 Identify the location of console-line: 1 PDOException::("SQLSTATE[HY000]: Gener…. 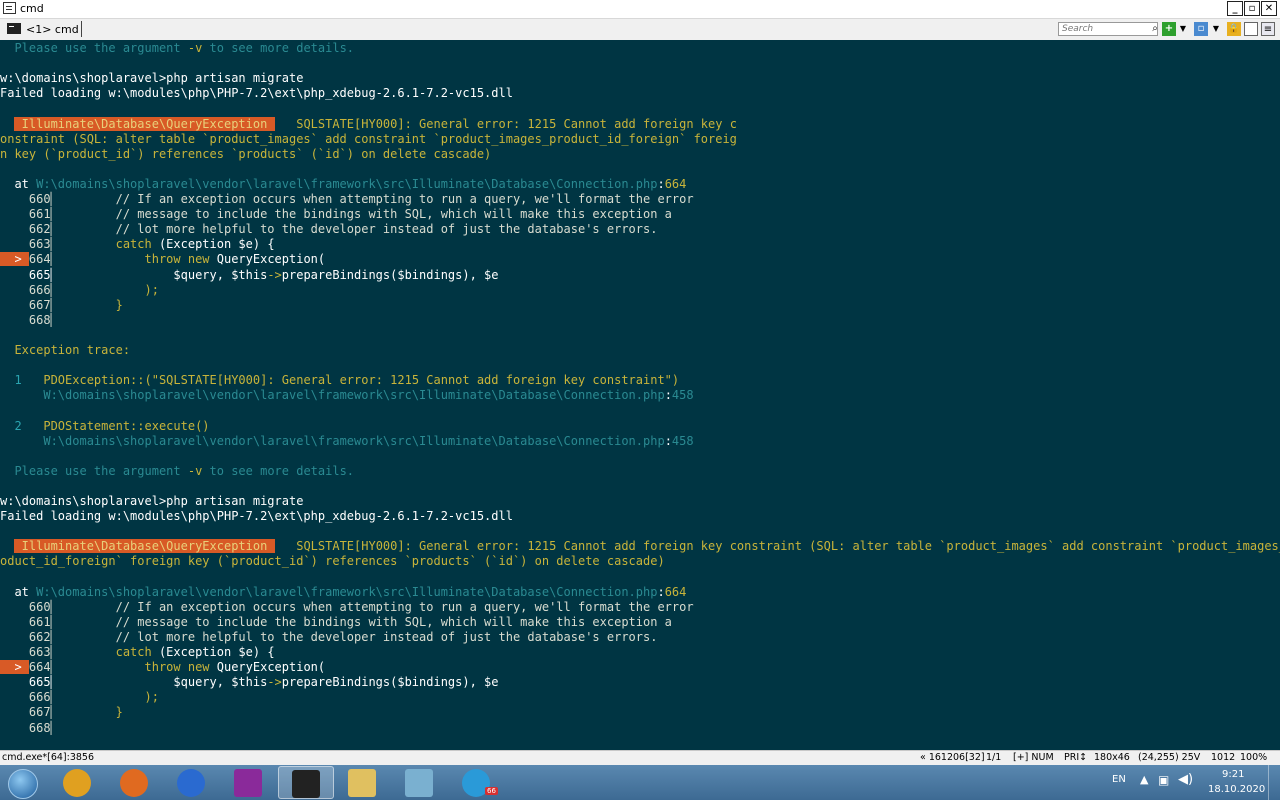
(339, 380).